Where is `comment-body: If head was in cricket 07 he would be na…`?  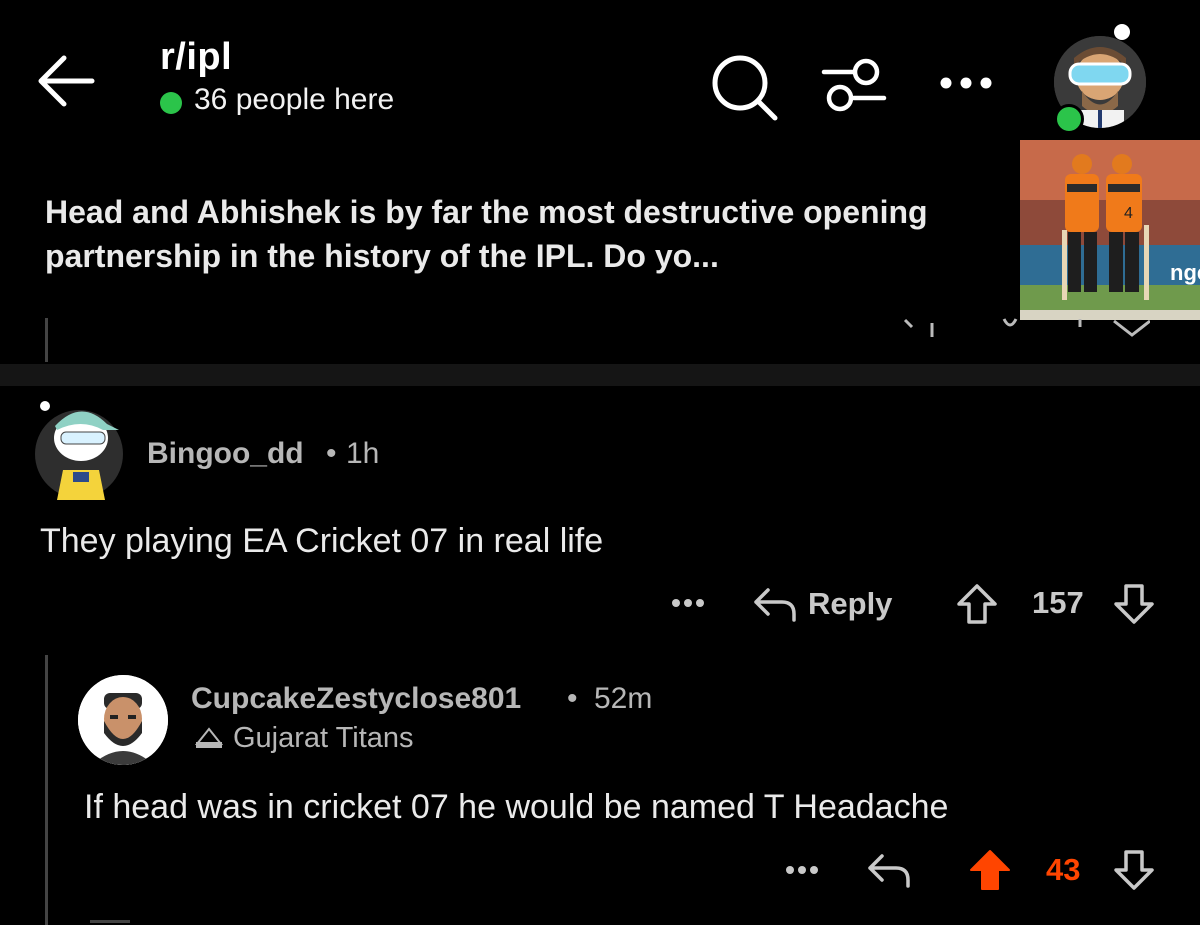
comment-body: If head was in cricket 07 he would be na… is located at coordinates (516, 807).